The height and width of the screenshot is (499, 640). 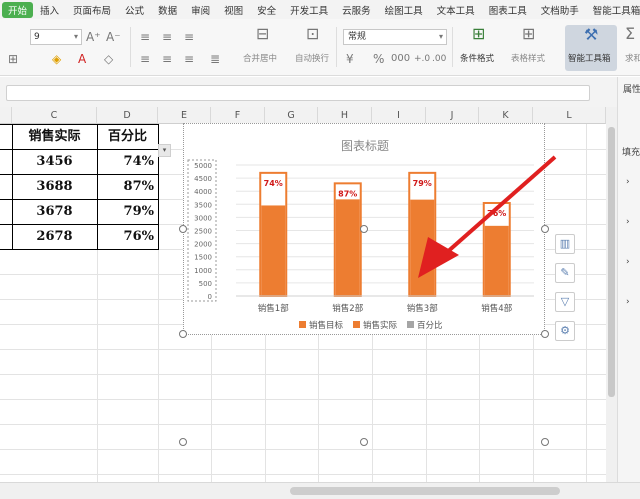 What do you see at coordinates (628, 279) in the screenshot?
I see `property-panel: 属性 填充 › › › ›` at bounding box center [628, 279].